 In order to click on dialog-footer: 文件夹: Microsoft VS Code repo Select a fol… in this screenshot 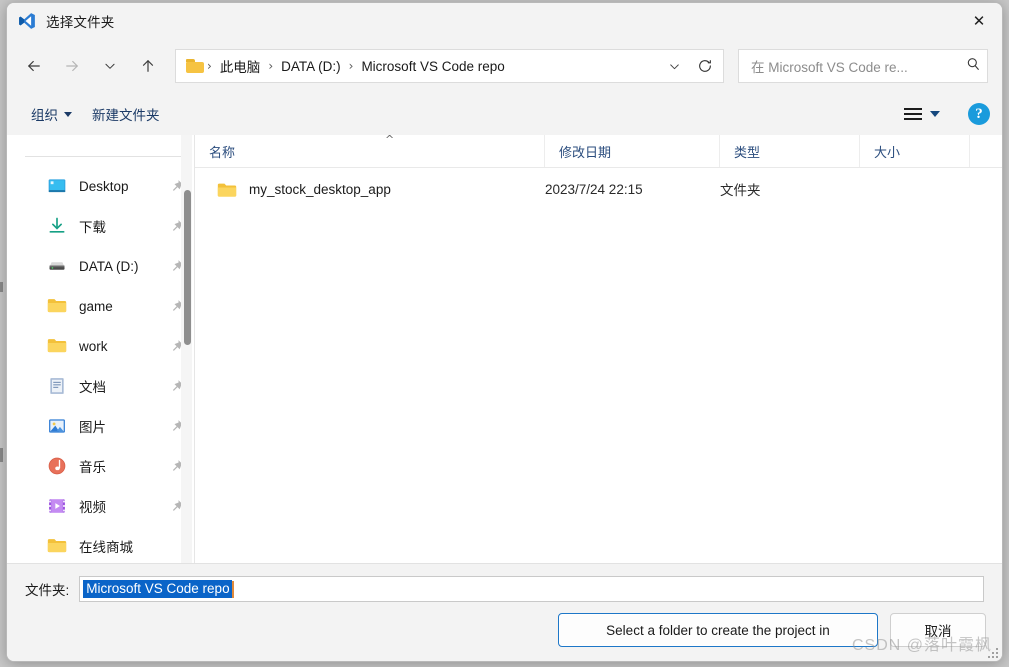, I will do `click(504, 612)`.